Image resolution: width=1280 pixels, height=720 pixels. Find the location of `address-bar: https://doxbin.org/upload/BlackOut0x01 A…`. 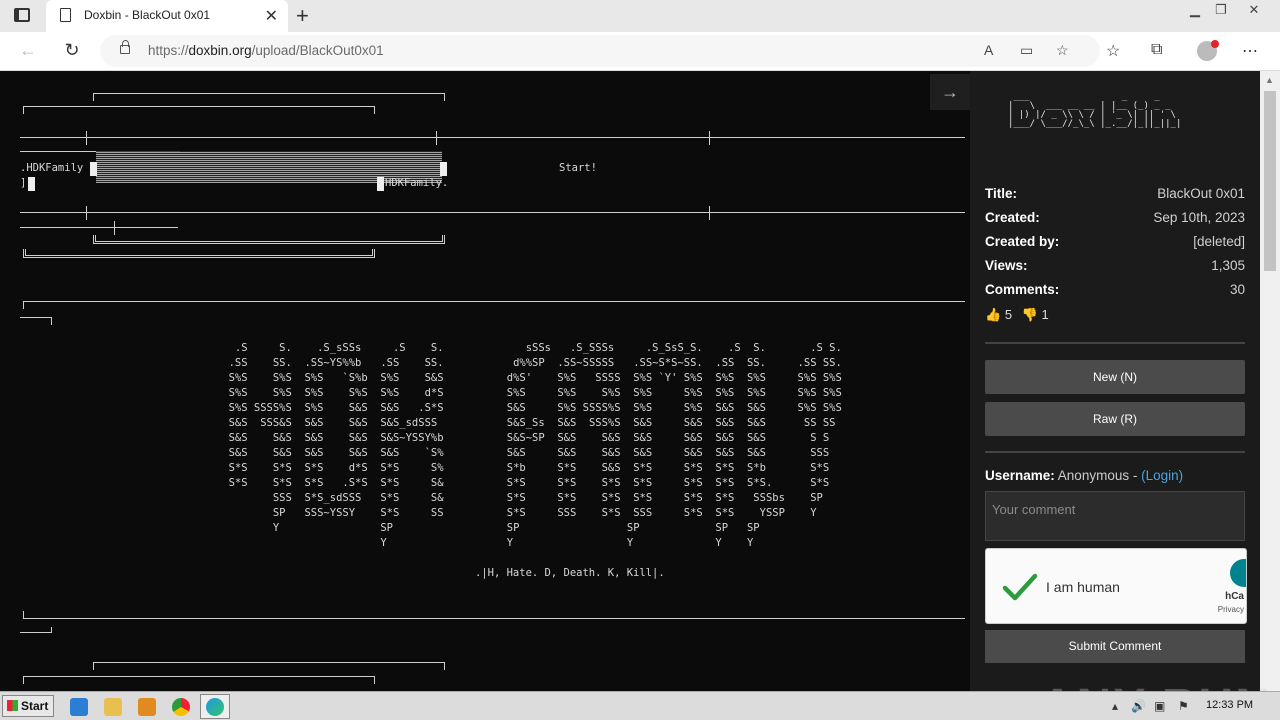

address-bar: https://doxbin.org/upload/BlackOut0x01 A… is located at coordinates (600, 51).